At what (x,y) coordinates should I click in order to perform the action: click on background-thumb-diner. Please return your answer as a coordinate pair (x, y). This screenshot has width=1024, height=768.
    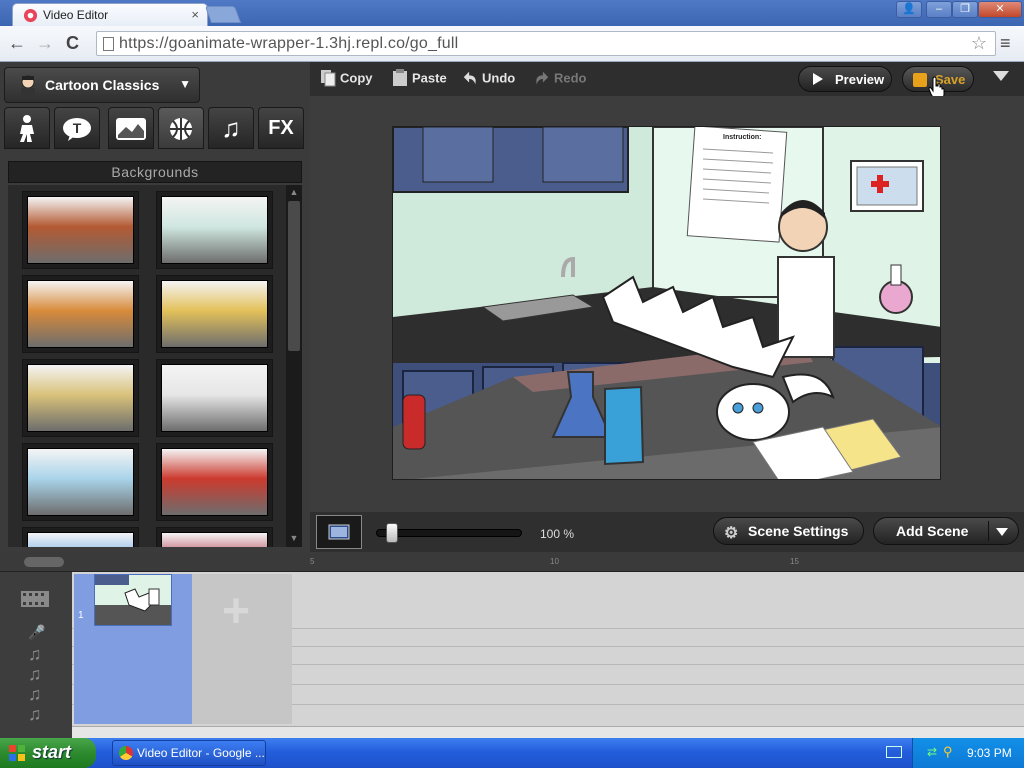
    Looking at the image, I should click on (214, 482).